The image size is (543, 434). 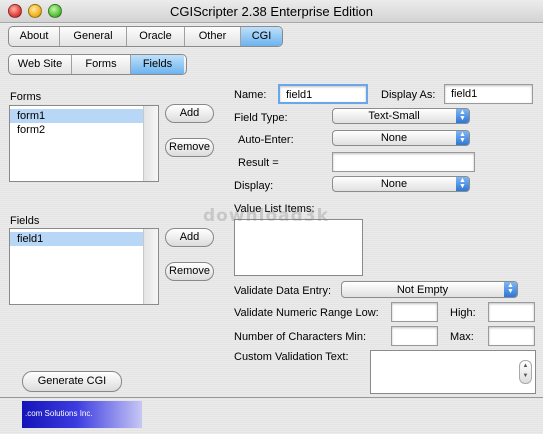 I want to click on name-field: field1, so click(x=323, y=94).